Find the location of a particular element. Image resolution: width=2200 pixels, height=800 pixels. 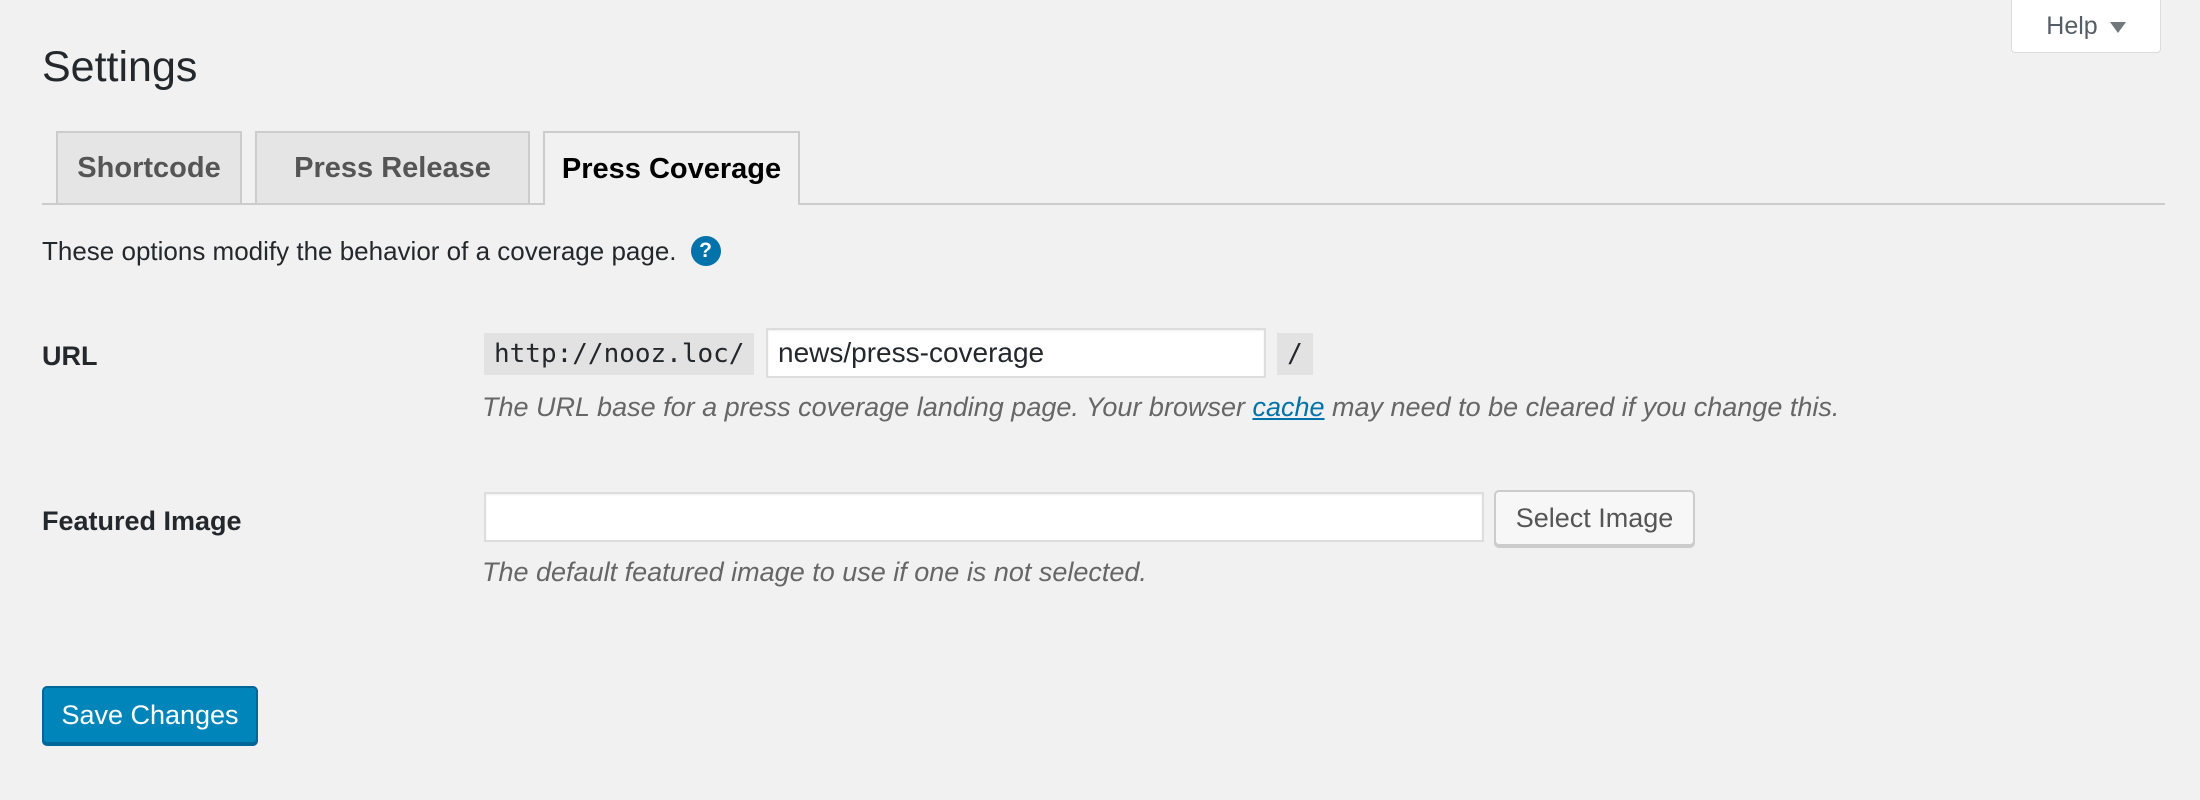

featured-image-label: Featured Image is located at coordinates (142, 521).